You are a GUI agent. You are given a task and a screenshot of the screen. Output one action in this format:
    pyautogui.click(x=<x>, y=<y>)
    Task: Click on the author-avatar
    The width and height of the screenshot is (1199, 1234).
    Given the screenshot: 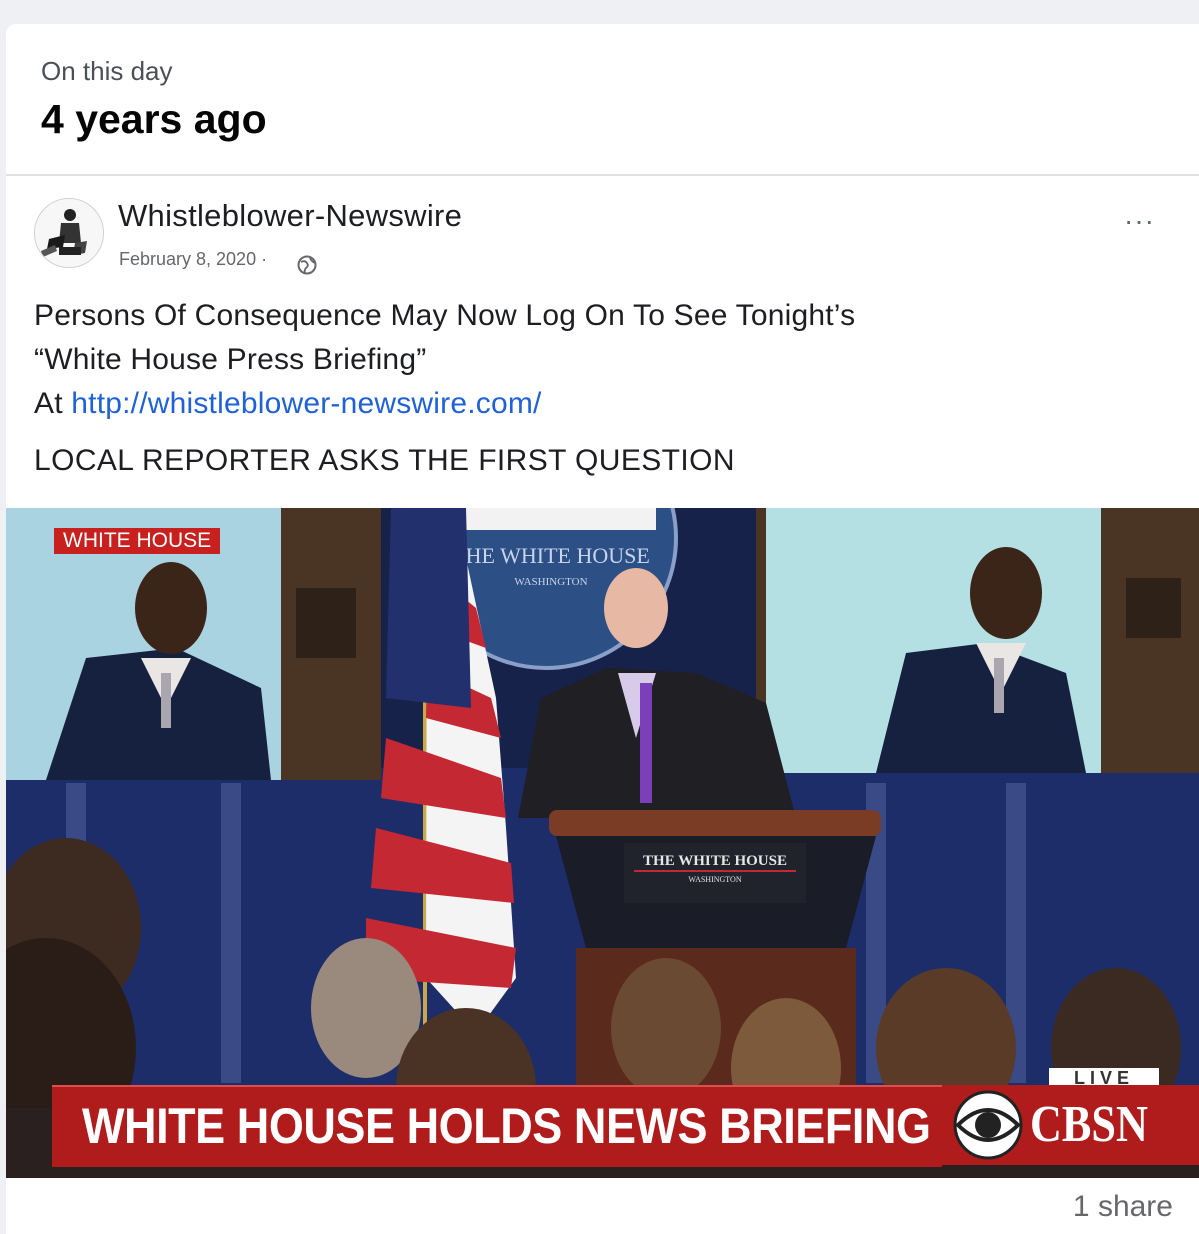 What is the action you would take?
    pyautogui.click(x=69, y=233)
    